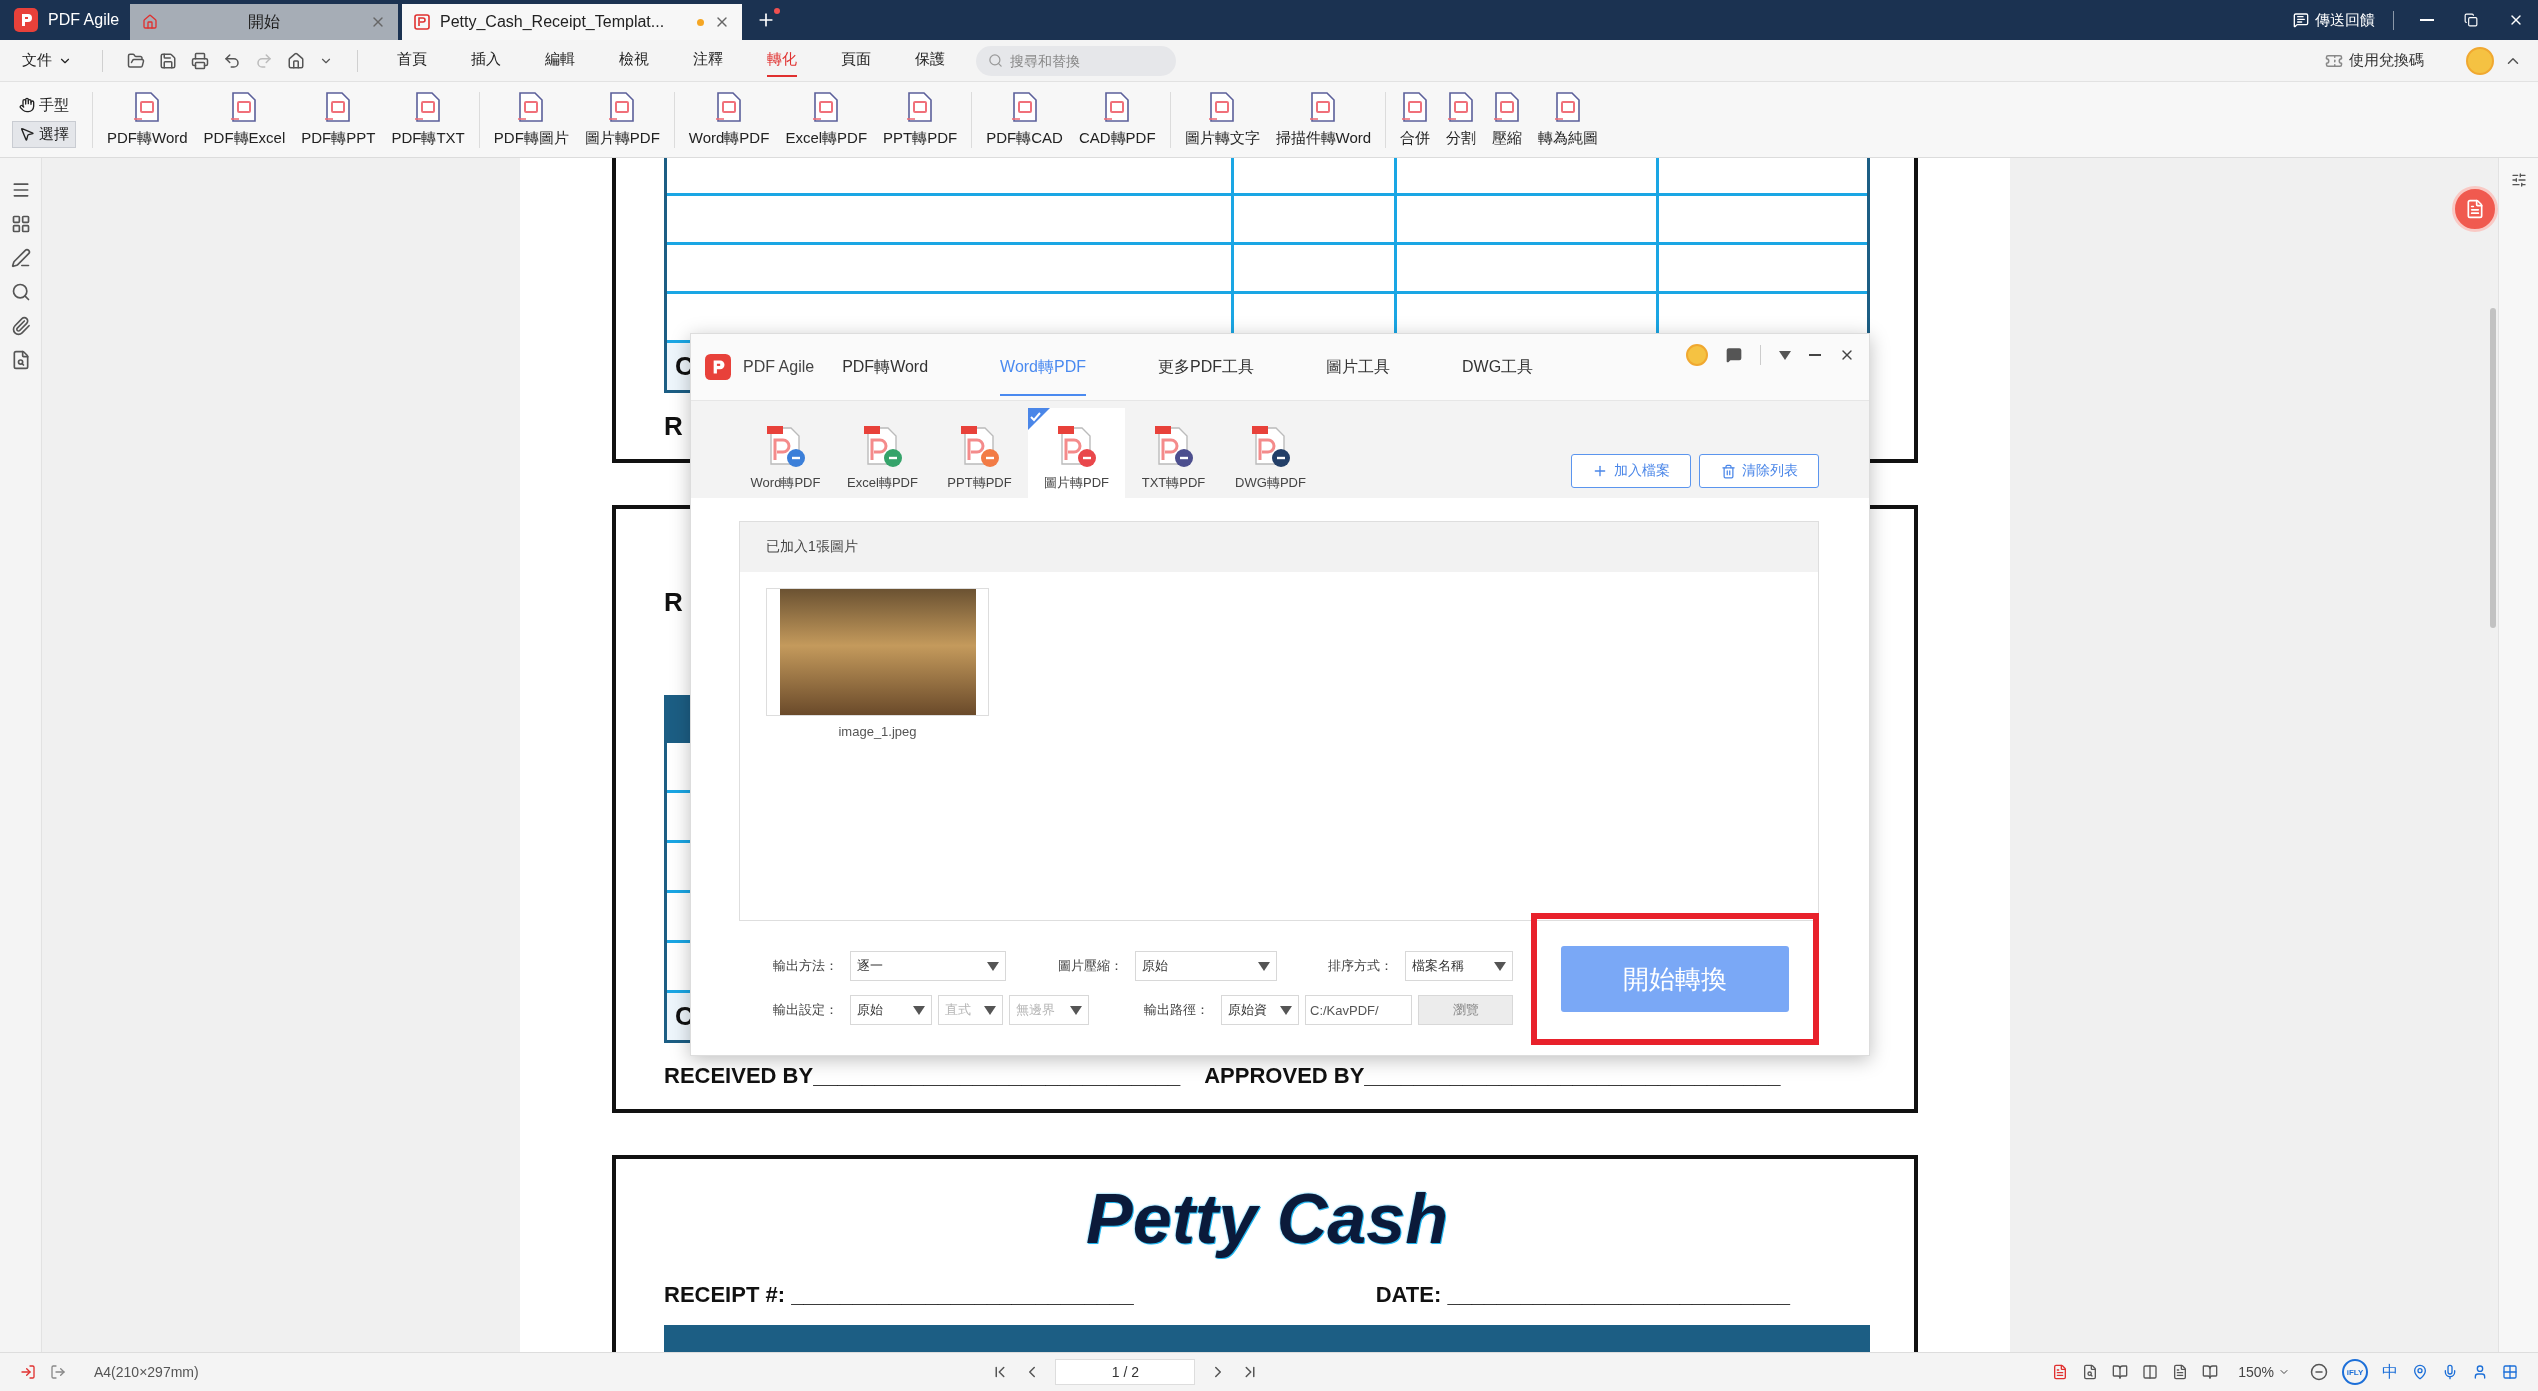 This screenshot has width=2538, height=1391. I want to click on tool-button: 合併, so click(1415, 119).